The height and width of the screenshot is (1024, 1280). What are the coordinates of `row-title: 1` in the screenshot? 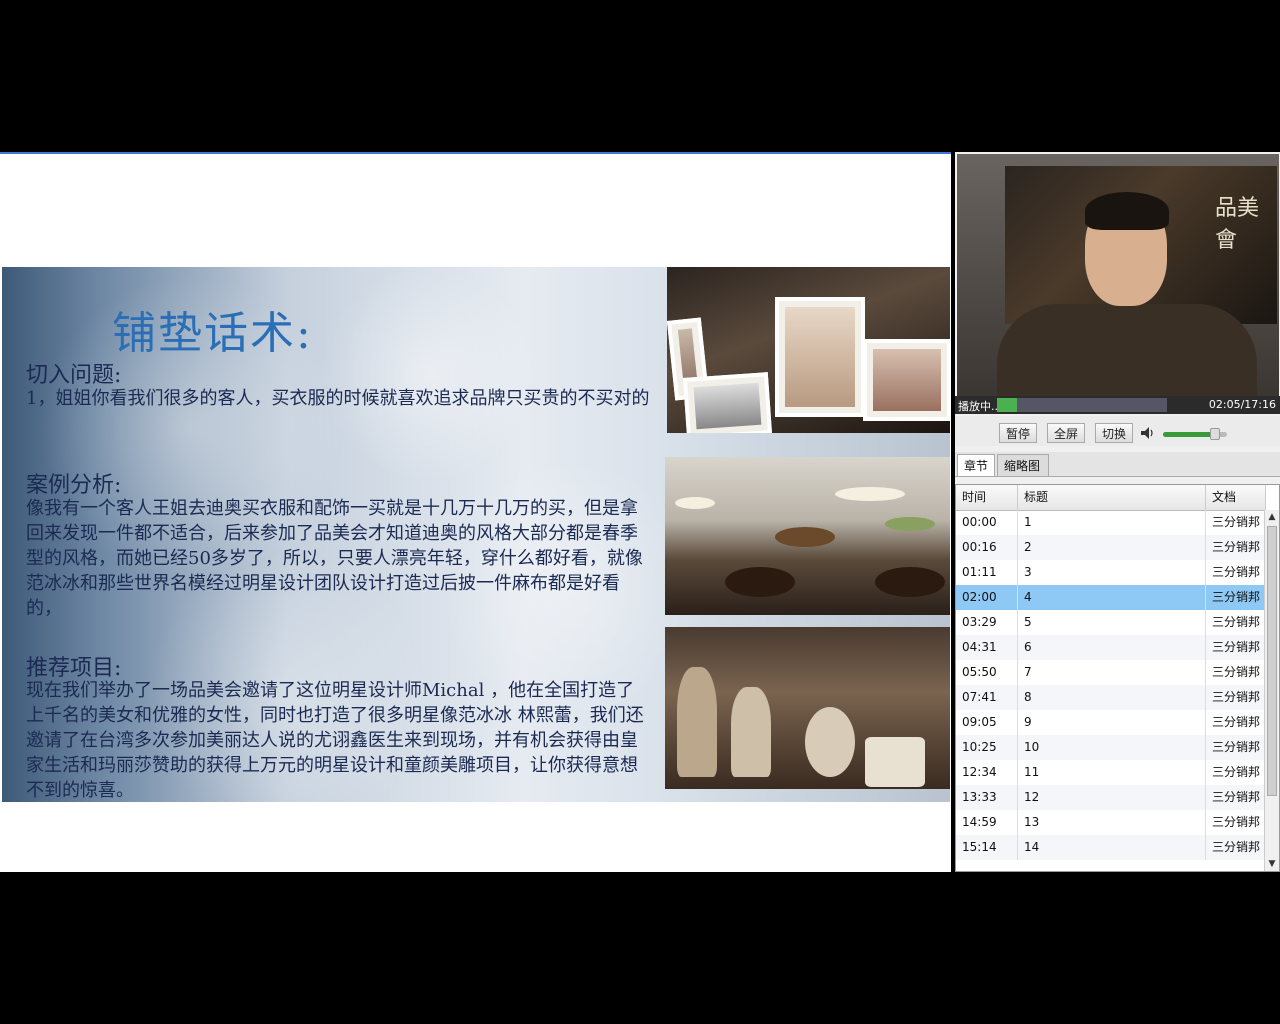 It's located at (1112, 522).